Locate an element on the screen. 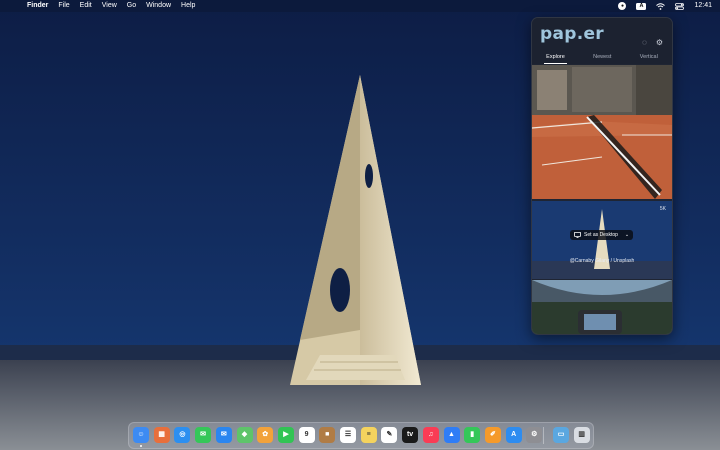 Image resolution: width=720 pixels, height=450 pixels. chevron-down-icon: ⌄ is located at coordinates (627, 235).